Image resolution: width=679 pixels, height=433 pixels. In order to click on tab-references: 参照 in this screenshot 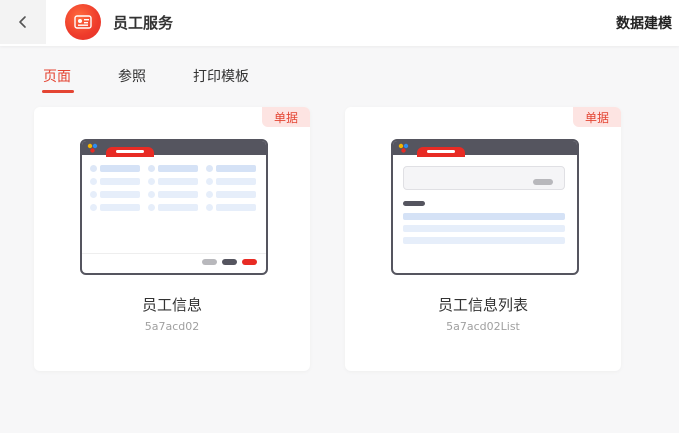, I will do `click(132, 76)`.